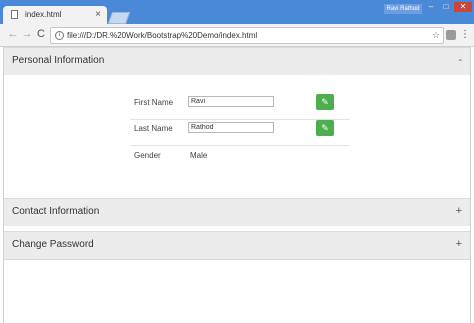 This screenshot has width=474, height=323. I want to click on browser-title-bar: index.html × Ravi Rathod – □ ✕, so click(237, 12).